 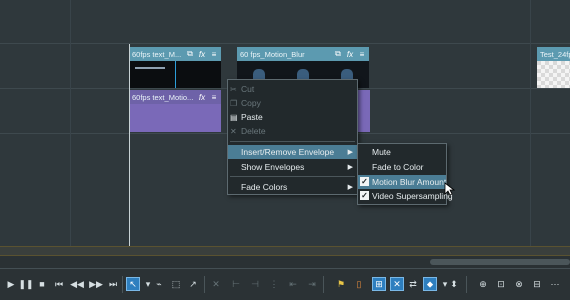 I want to click on snapping-icon: ⊞, so click(x=379, y=284).